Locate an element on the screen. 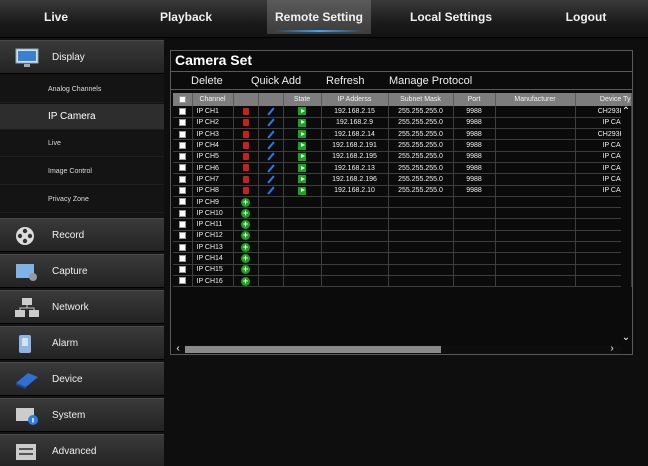 The height and width of the screenshot is (466, 648). sidebar-item-image-control: Image Control is located at coordinates (82, 172).